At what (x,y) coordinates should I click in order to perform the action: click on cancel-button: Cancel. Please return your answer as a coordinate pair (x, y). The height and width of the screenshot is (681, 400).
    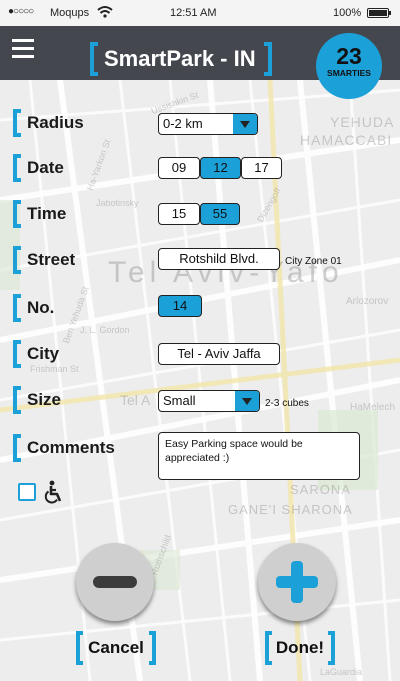
    Looking at the image, I should click on (116, 648).